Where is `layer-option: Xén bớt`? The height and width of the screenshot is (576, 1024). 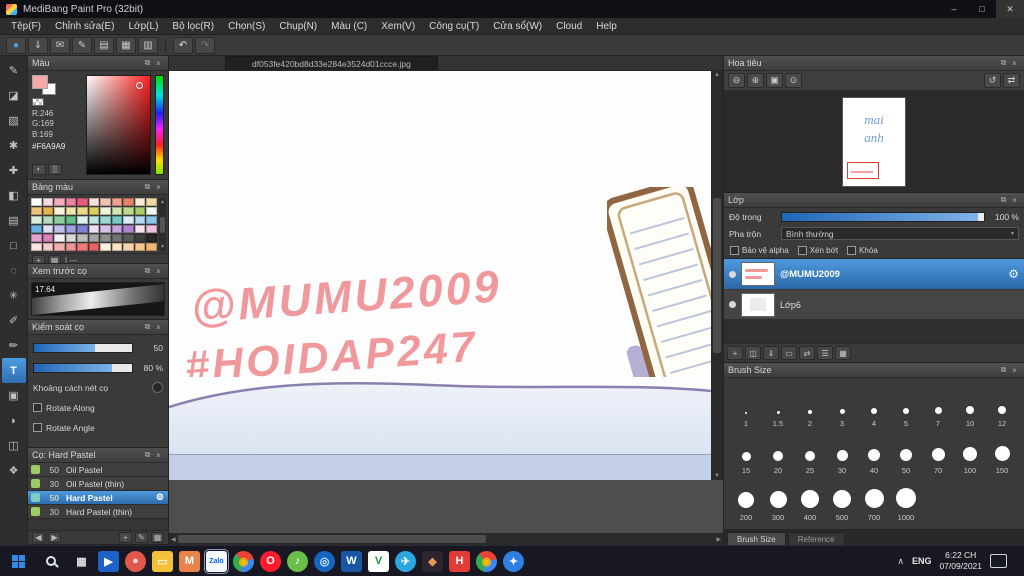 layer-option: Xén bớt is located at coordinates (817, 250).